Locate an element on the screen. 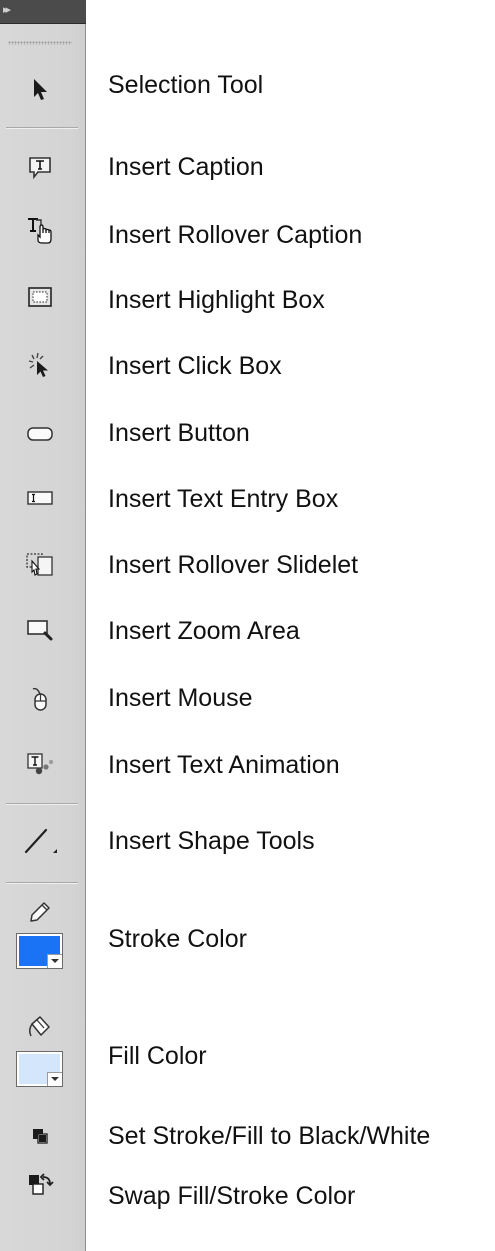 The height and width of the screenshot is (1251, 495). mouse-icon is located at coordinates (39, 699).